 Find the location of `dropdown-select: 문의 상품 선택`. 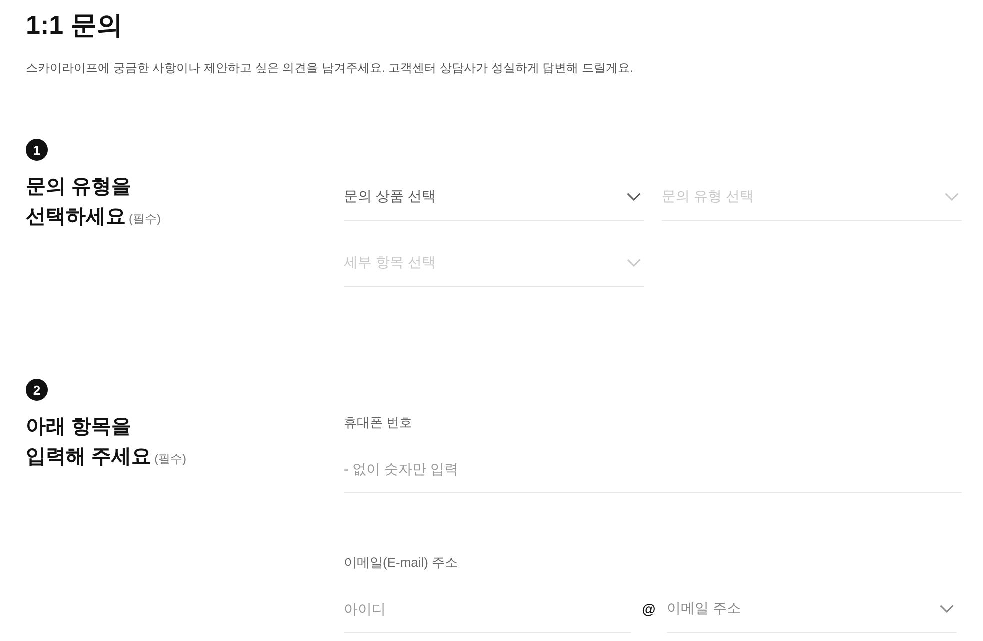

dropdown-select: 문의 상품 선택 is located at coordinates (494, 197).